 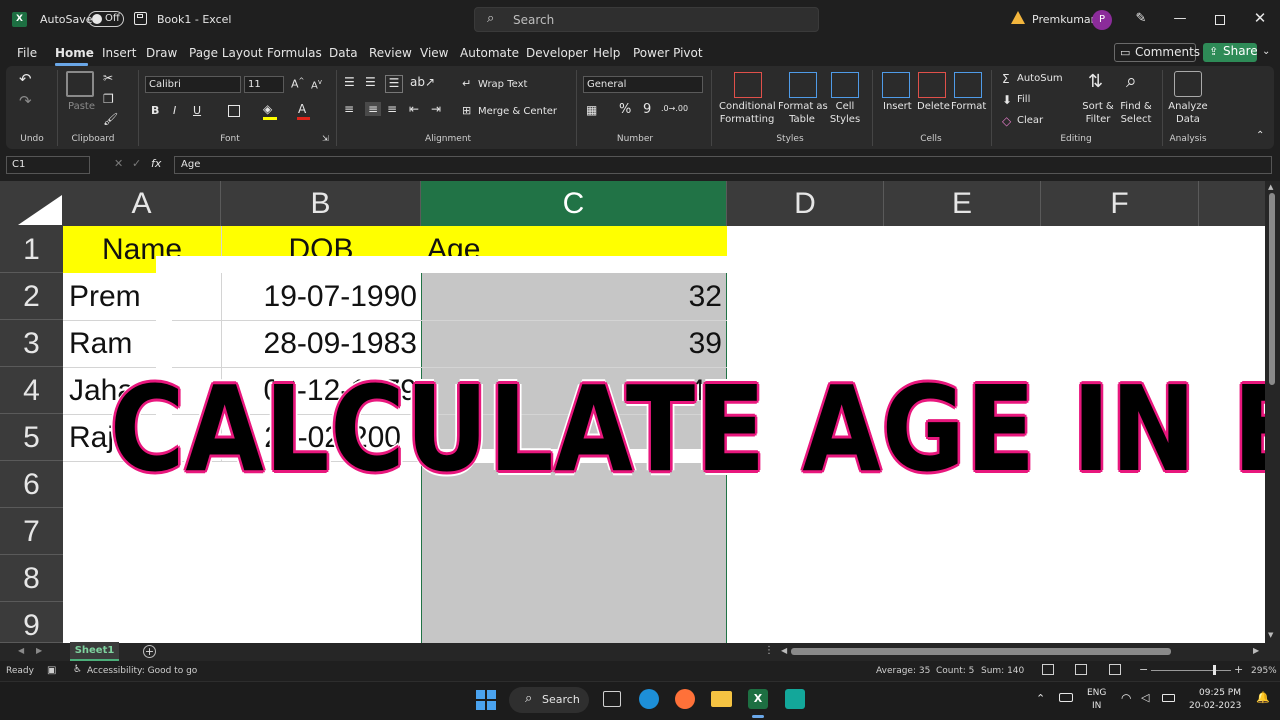 What do you see at coordinates (80, 84) in the screenshot?
I see `paste-icon` at bounding box center [80, 84].